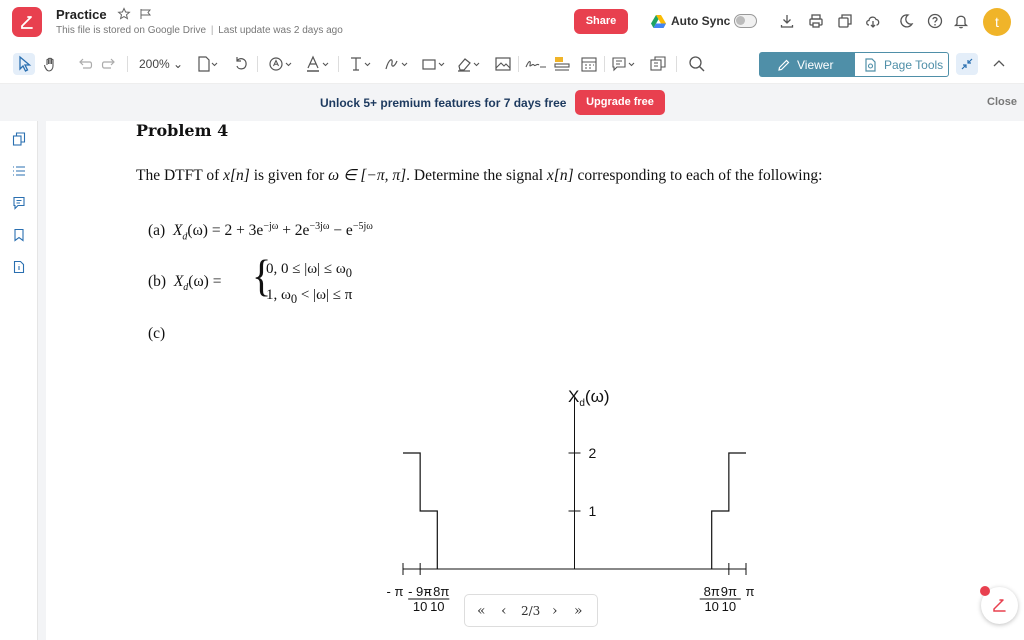  I want to click on collapse-arrows-icon, so click(967, 64).